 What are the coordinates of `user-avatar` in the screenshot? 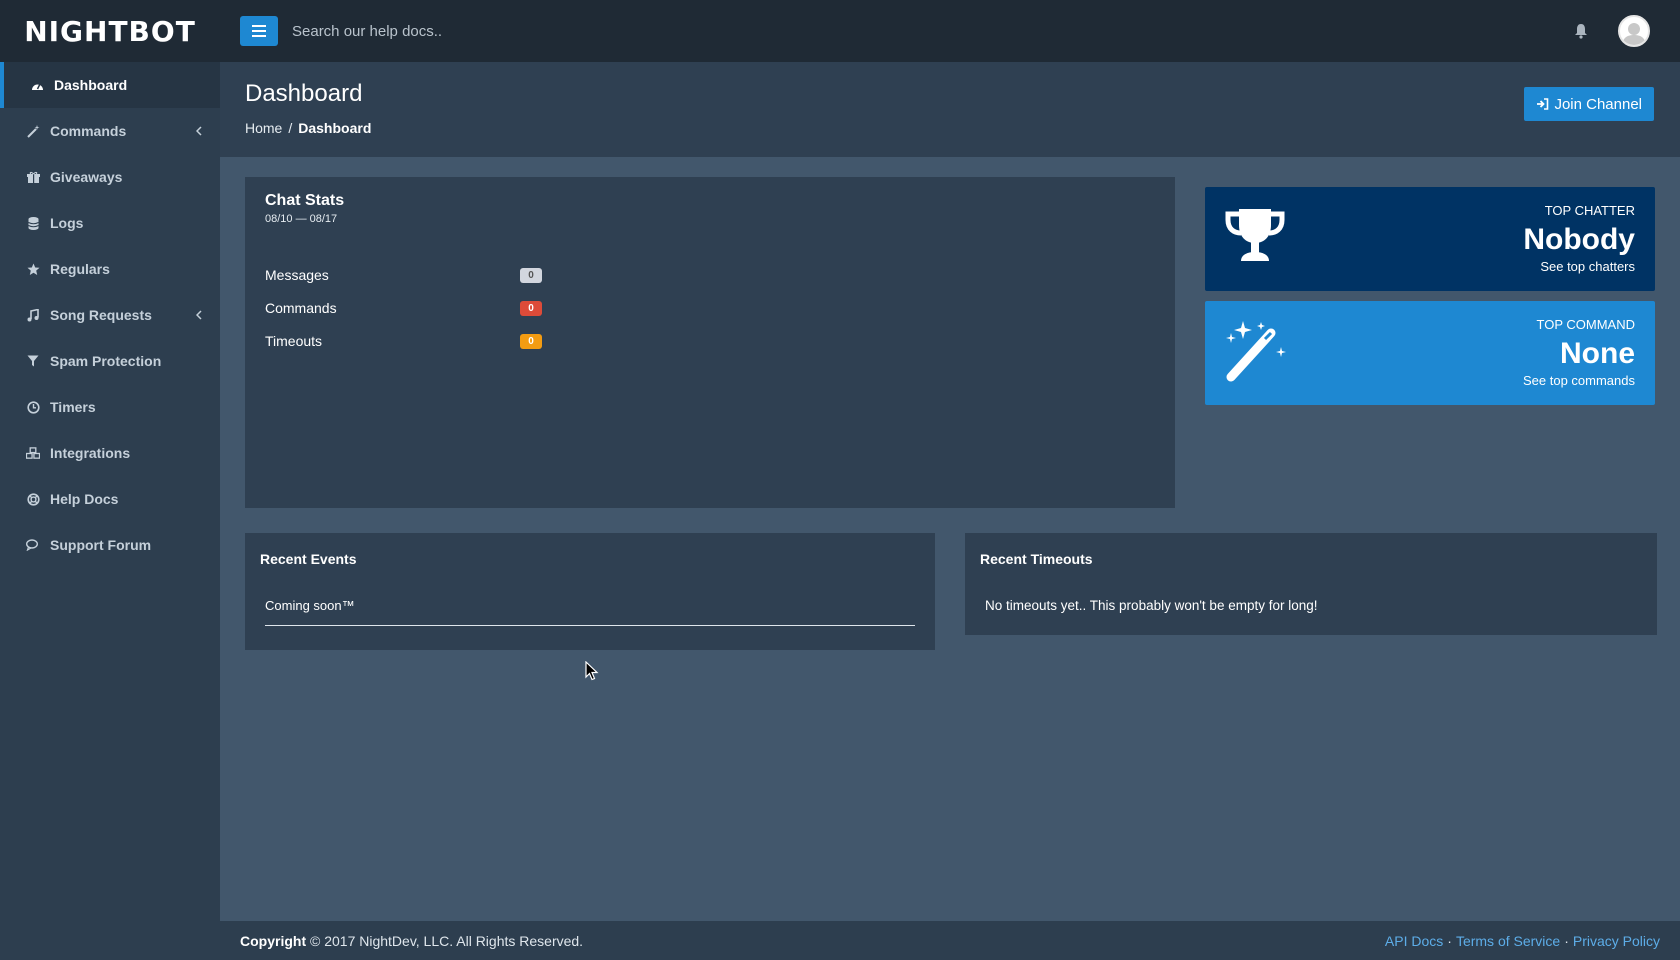 It's located at (1634, 31).